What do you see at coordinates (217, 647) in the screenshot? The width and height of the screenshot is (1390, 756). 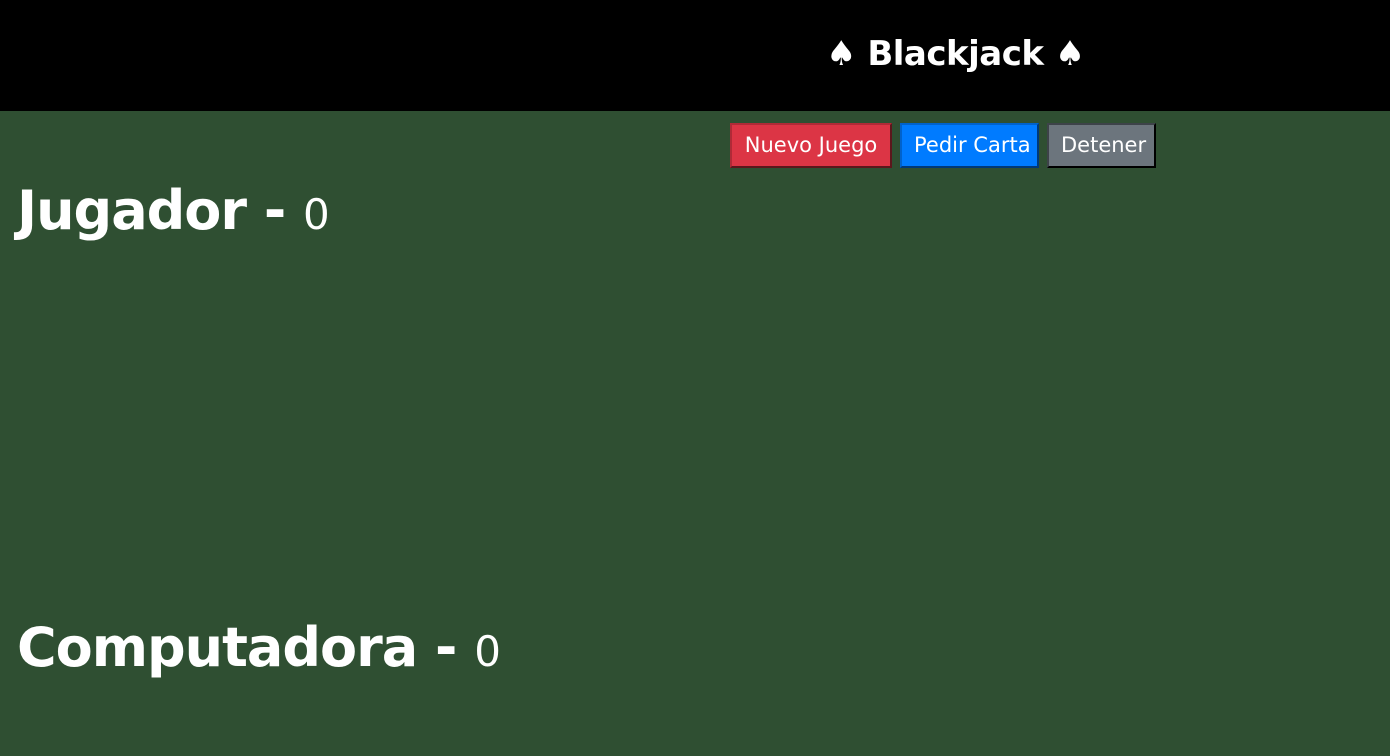 I see `computer-label: Computadora` at bounding box center [217, 647].